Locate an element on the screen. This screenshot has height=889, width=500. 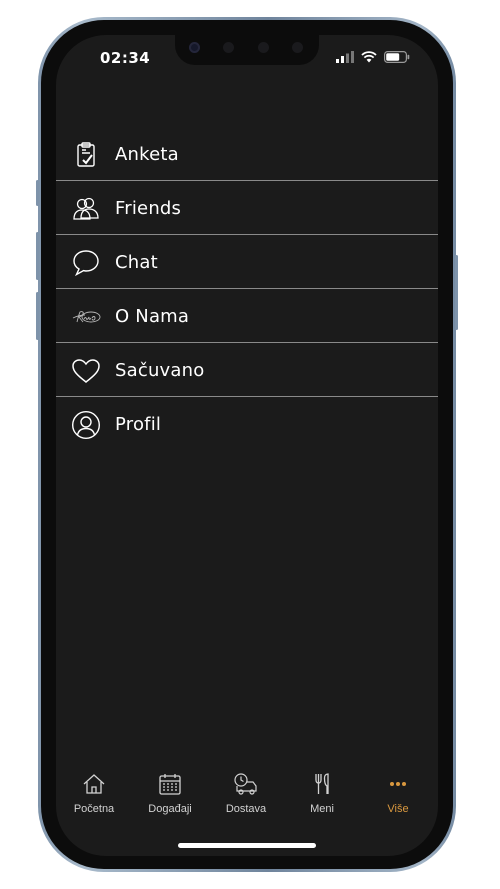
status-time: 02:34 is located at coordinates (125, 58).